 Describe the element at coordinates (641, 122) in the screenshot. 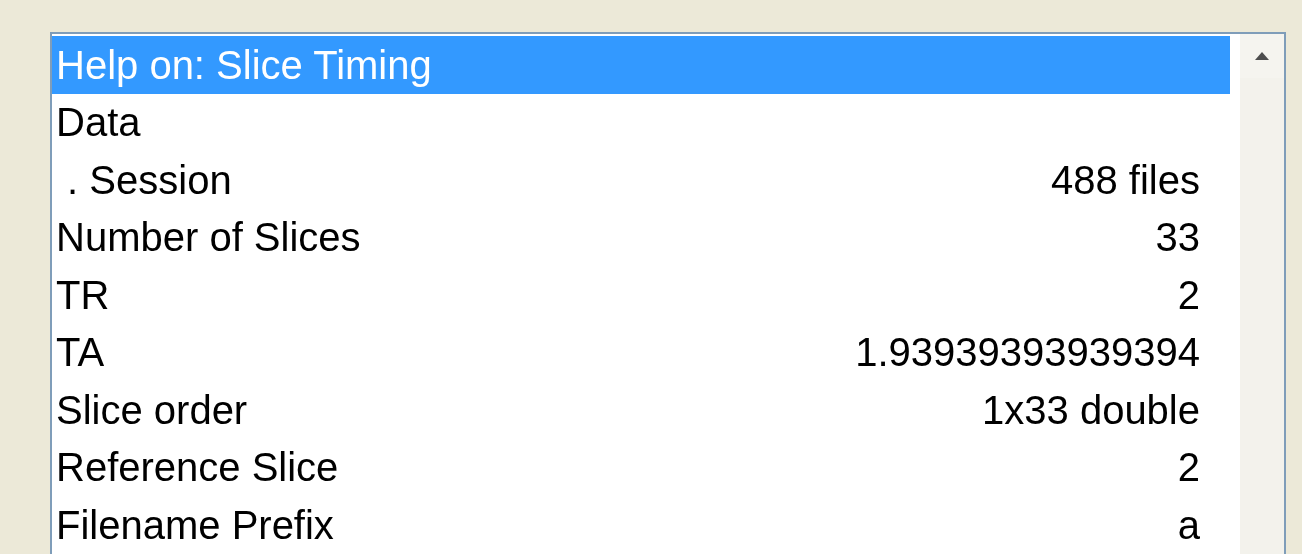

I see `list-item: Data` at that location.